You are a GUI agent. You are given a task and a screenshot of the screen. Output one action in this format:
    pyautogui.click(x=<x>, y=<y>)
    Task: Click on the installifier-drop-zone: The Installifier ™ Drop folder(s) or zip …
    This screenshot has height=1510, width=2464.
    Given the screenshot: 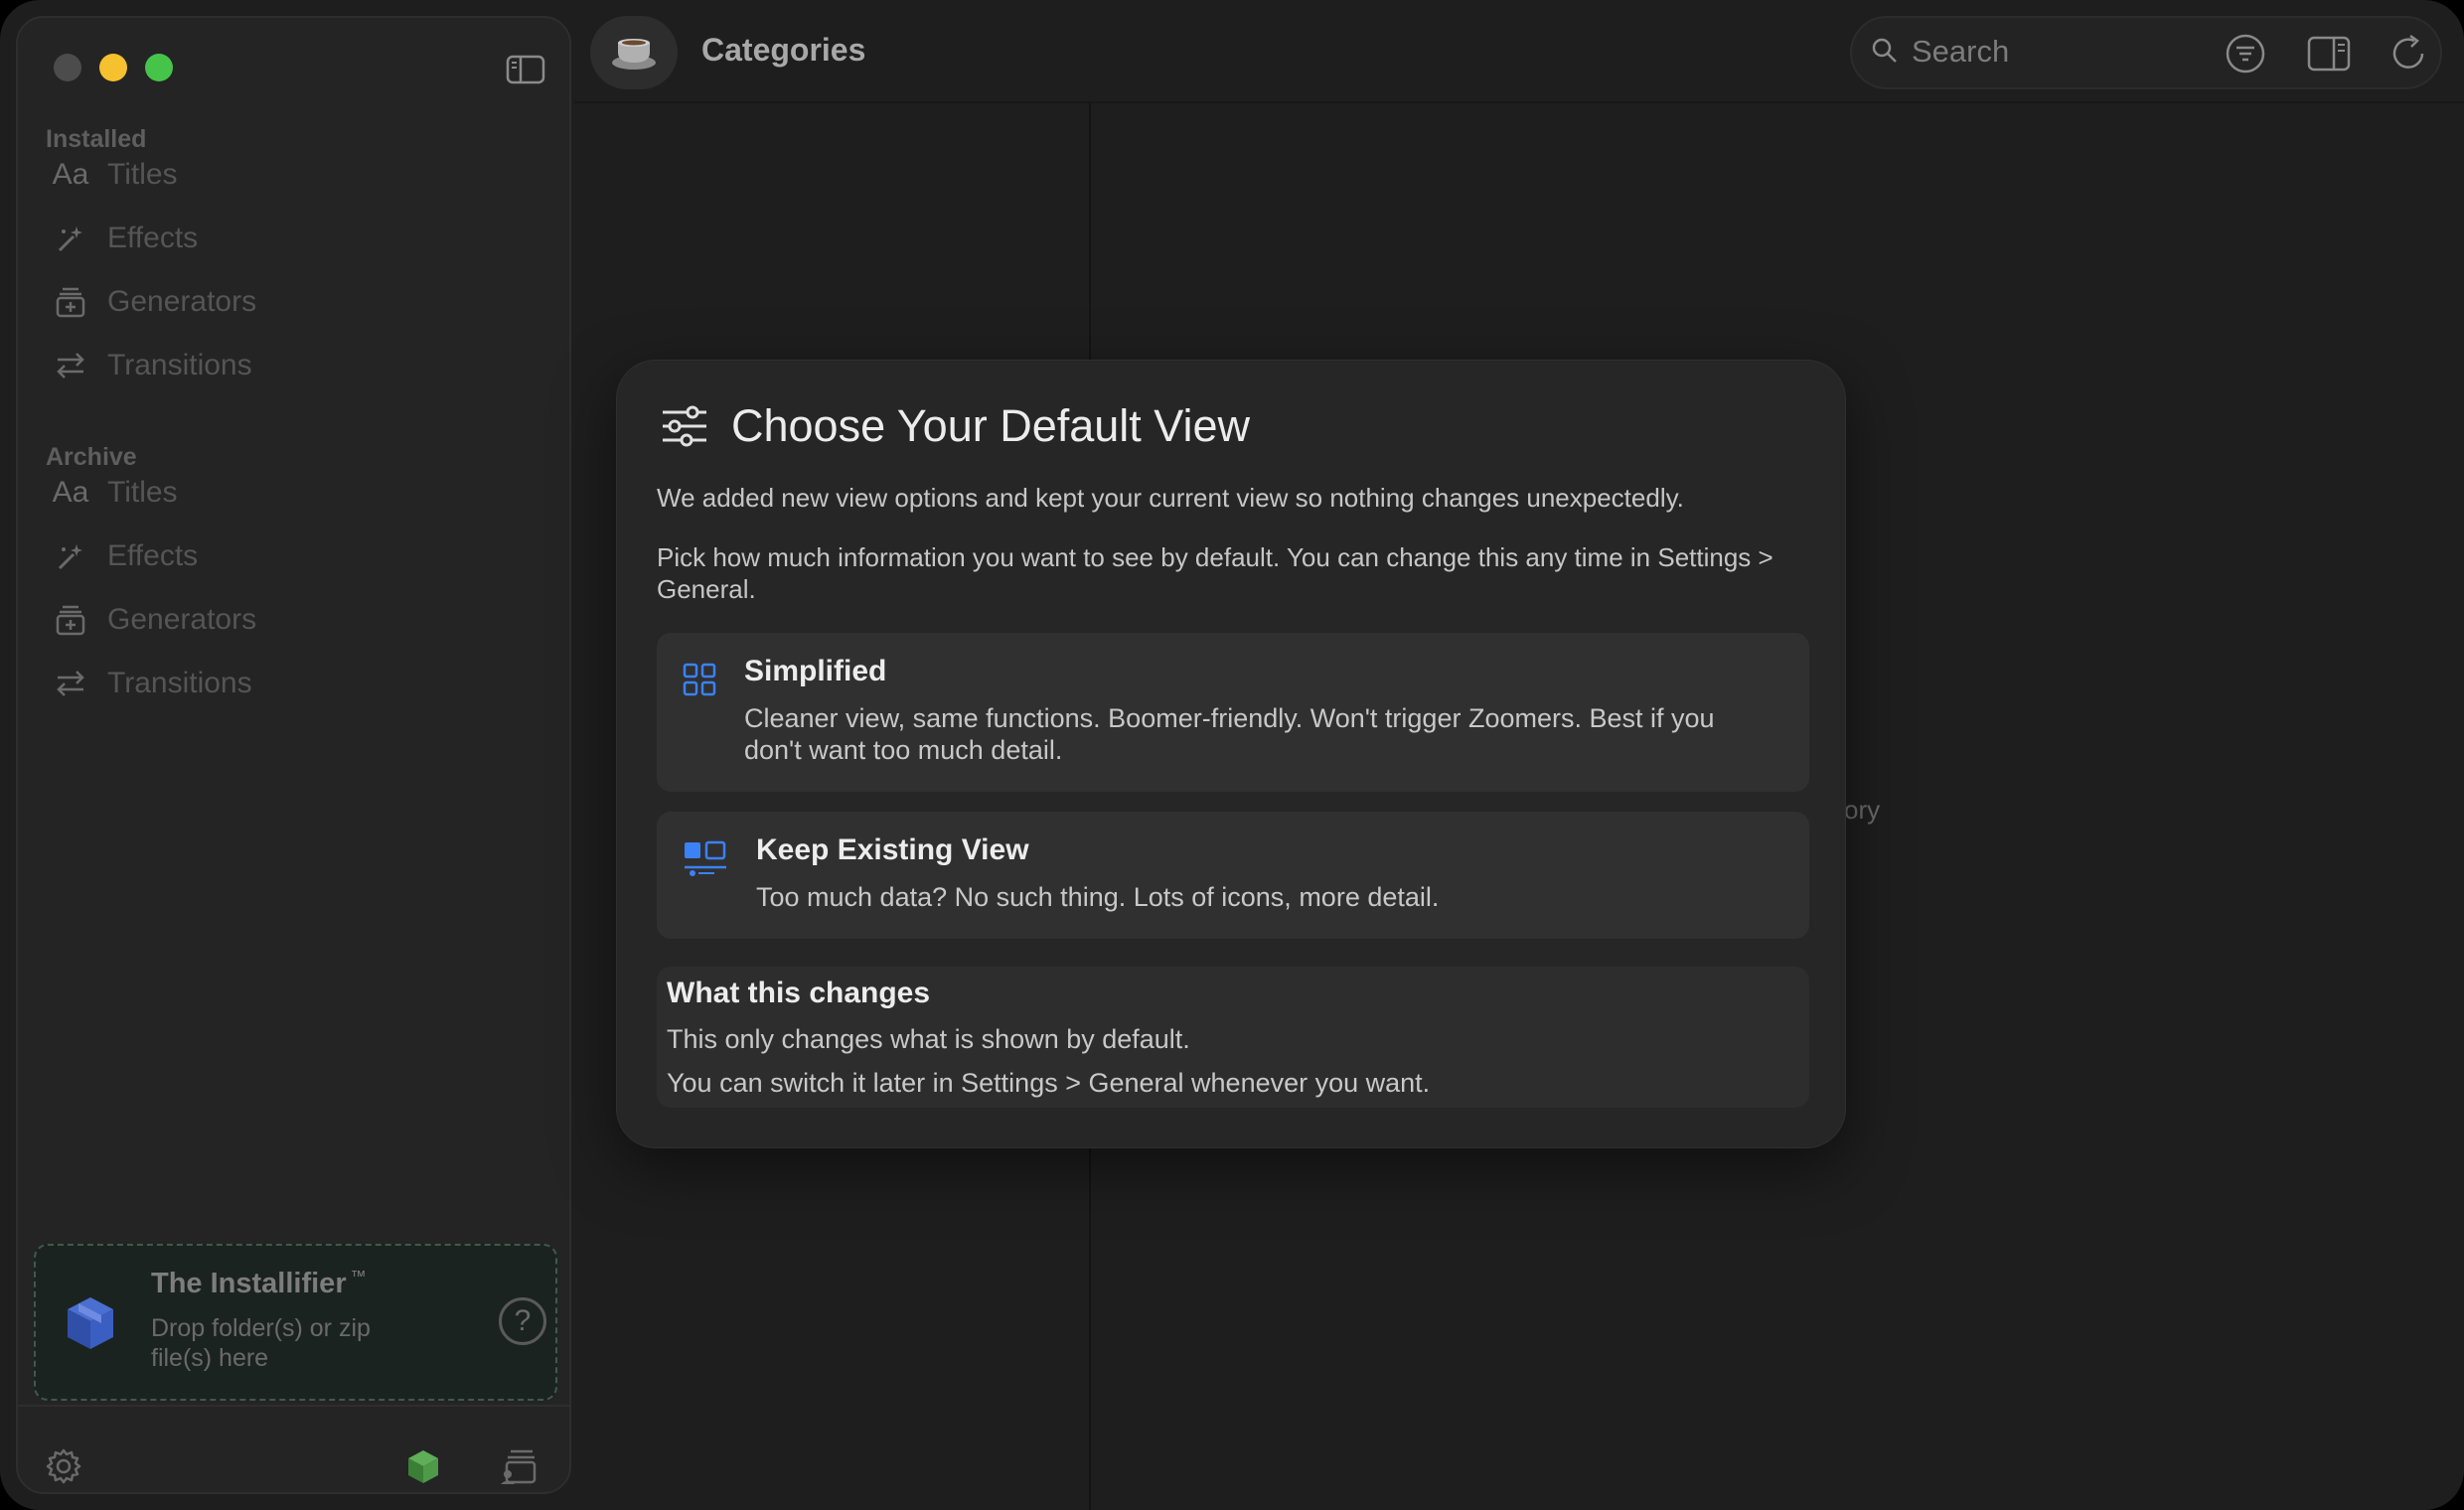 What is the action you would take?
    pyautogui.click(x=295, y=1322)
    